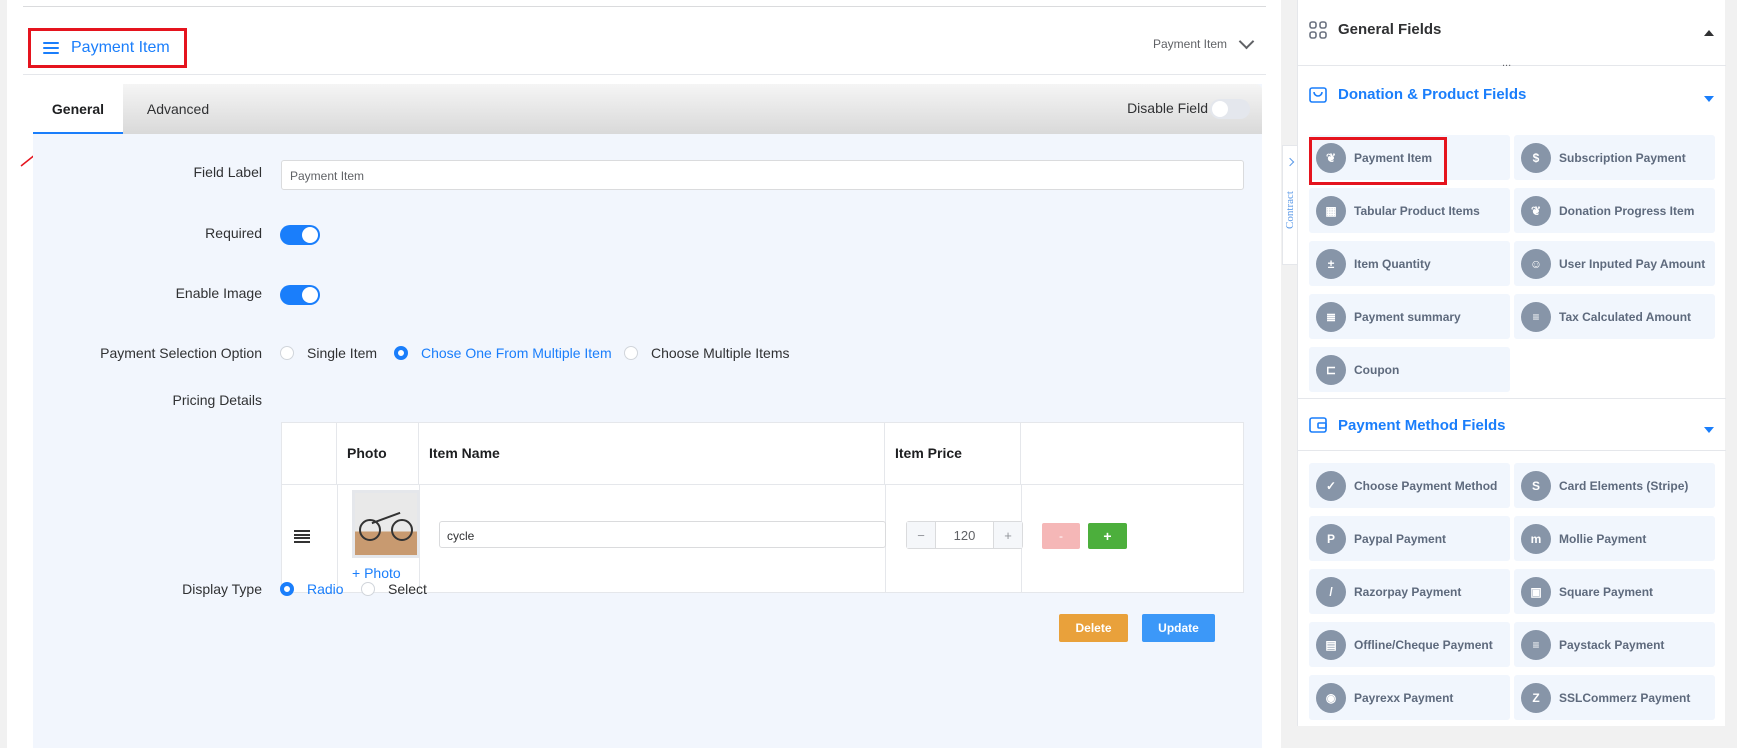 The image size is (1737, 748). Describe the element at coordinates (1167, 108) in the screenshot. I see `disable-field-label: Disable Field` at that location.